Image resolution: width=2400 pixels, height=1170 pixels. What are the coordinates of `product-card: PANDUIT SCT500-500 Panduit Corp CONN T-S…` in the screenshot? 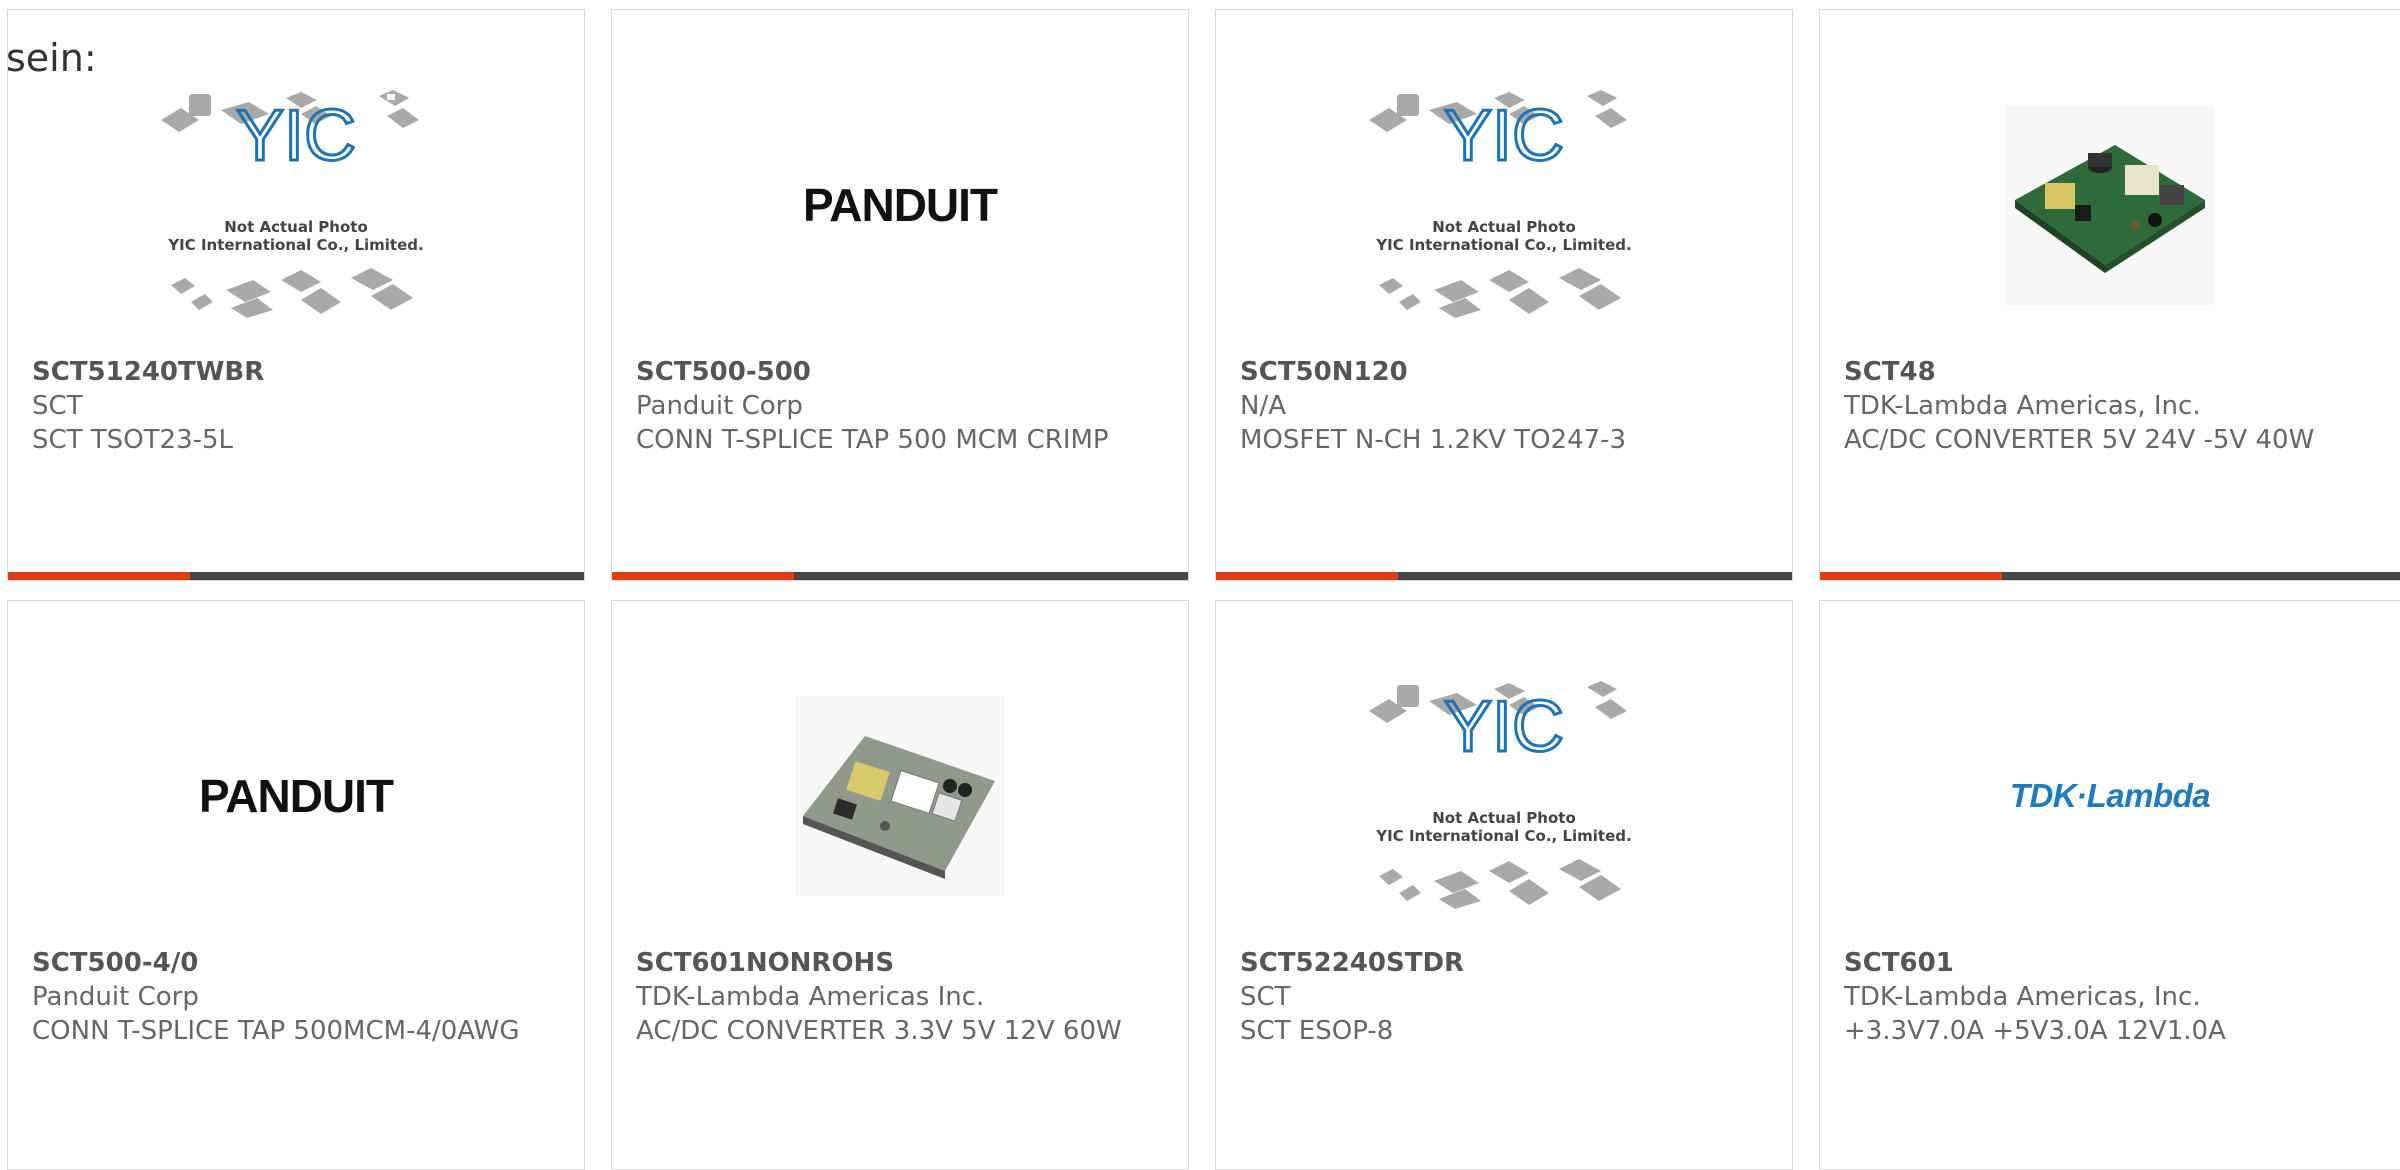 It's located at (900, 295).